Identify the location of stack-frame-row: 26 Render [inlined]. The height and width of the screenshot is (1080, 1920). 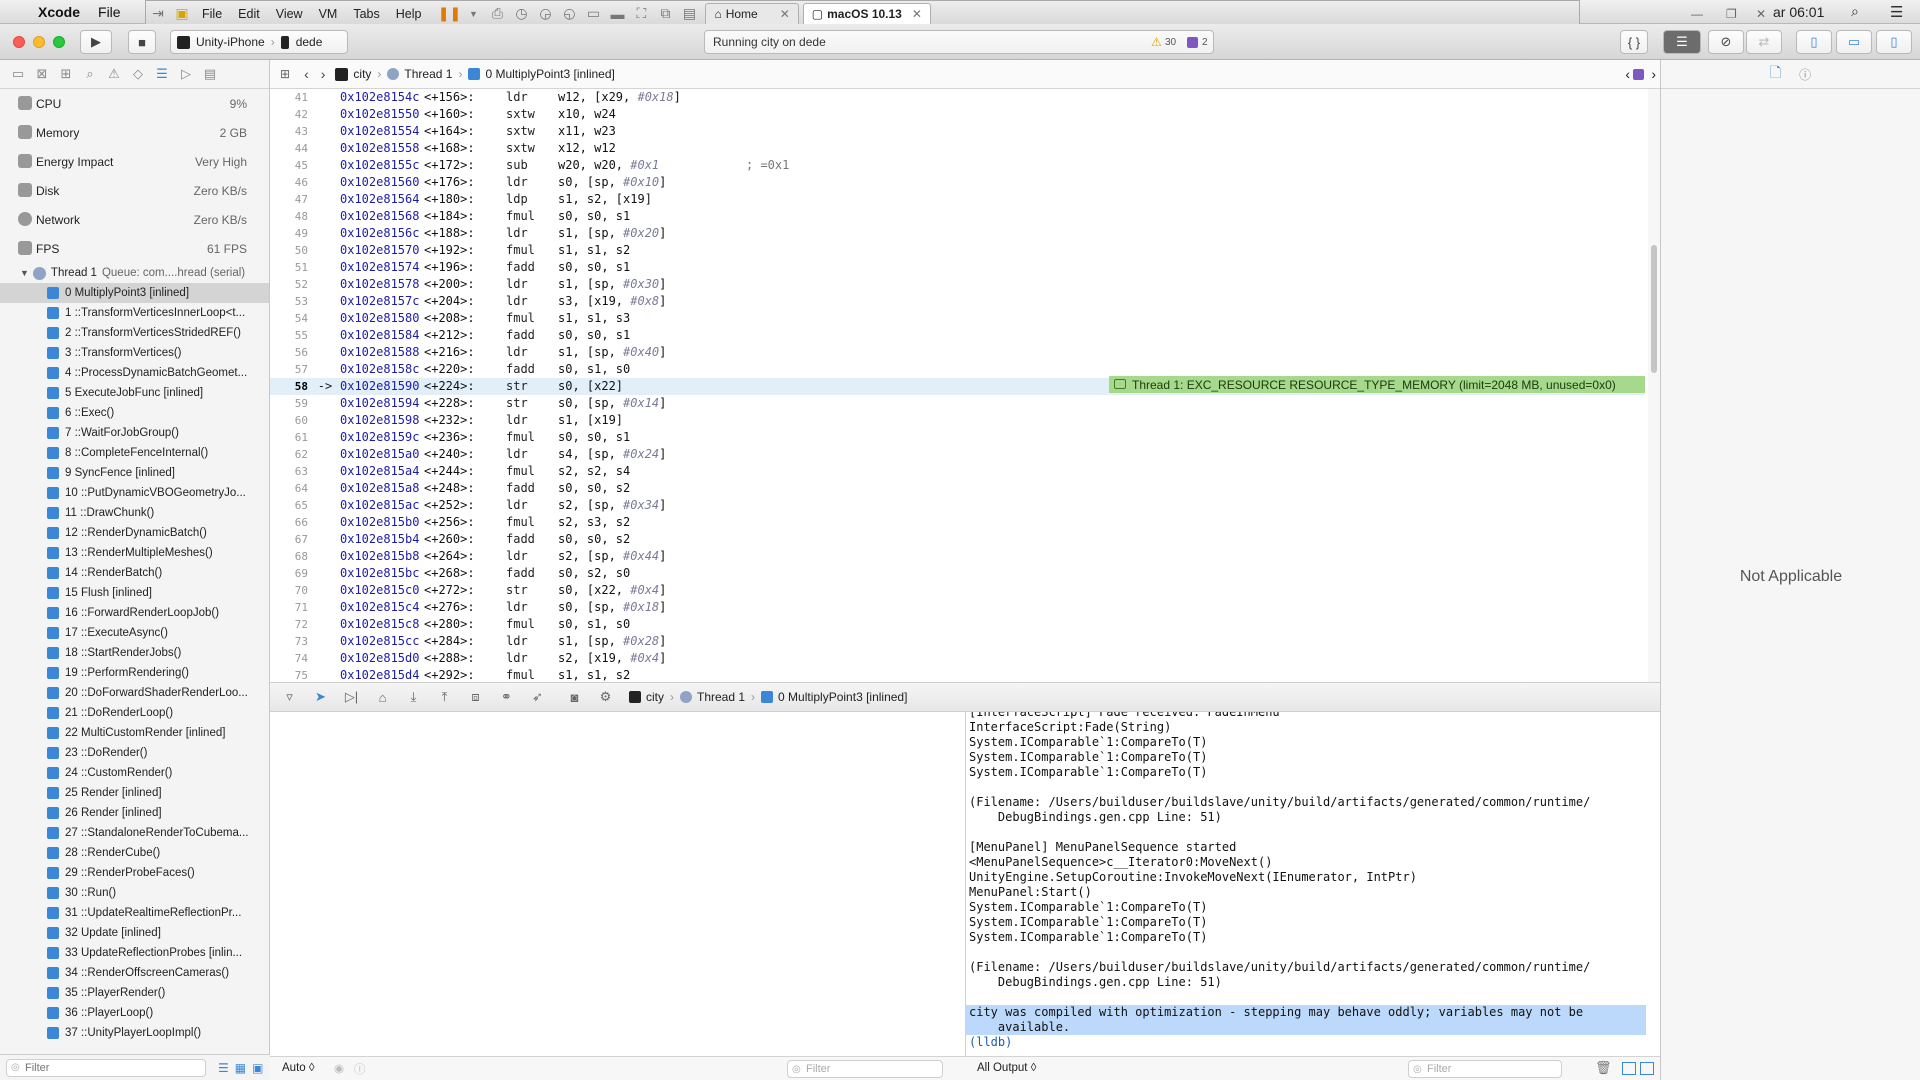
(134, 813).